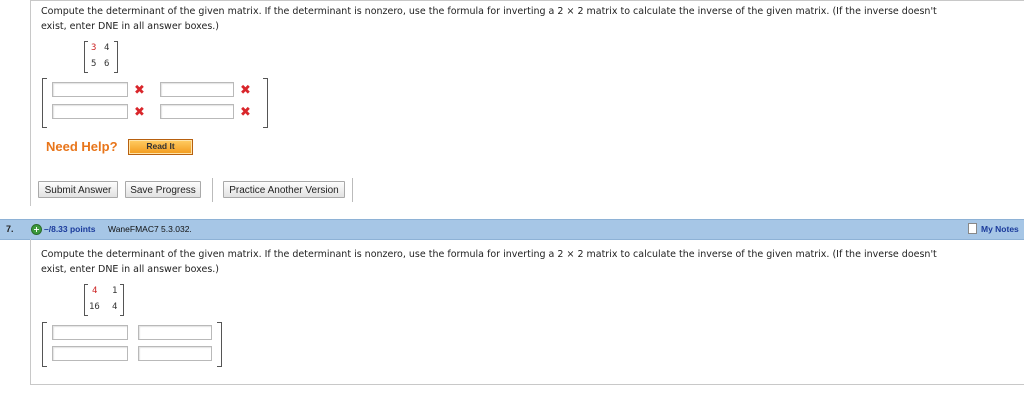 The width and height of the screenshot is (1024, 405). Describe the element at coordinates (1000, 229) in the screenshot. I see `my-notes-link: My Notes` at that location.